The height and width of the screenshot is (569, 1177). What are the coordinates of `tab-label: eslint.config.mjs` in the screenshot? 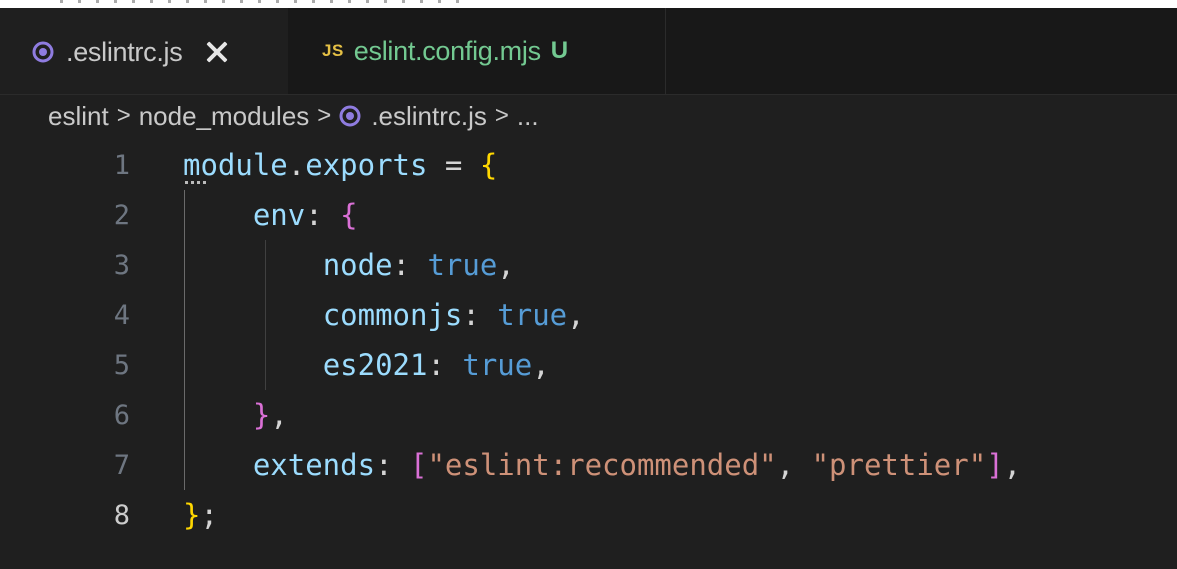 It's located at (447, 50).